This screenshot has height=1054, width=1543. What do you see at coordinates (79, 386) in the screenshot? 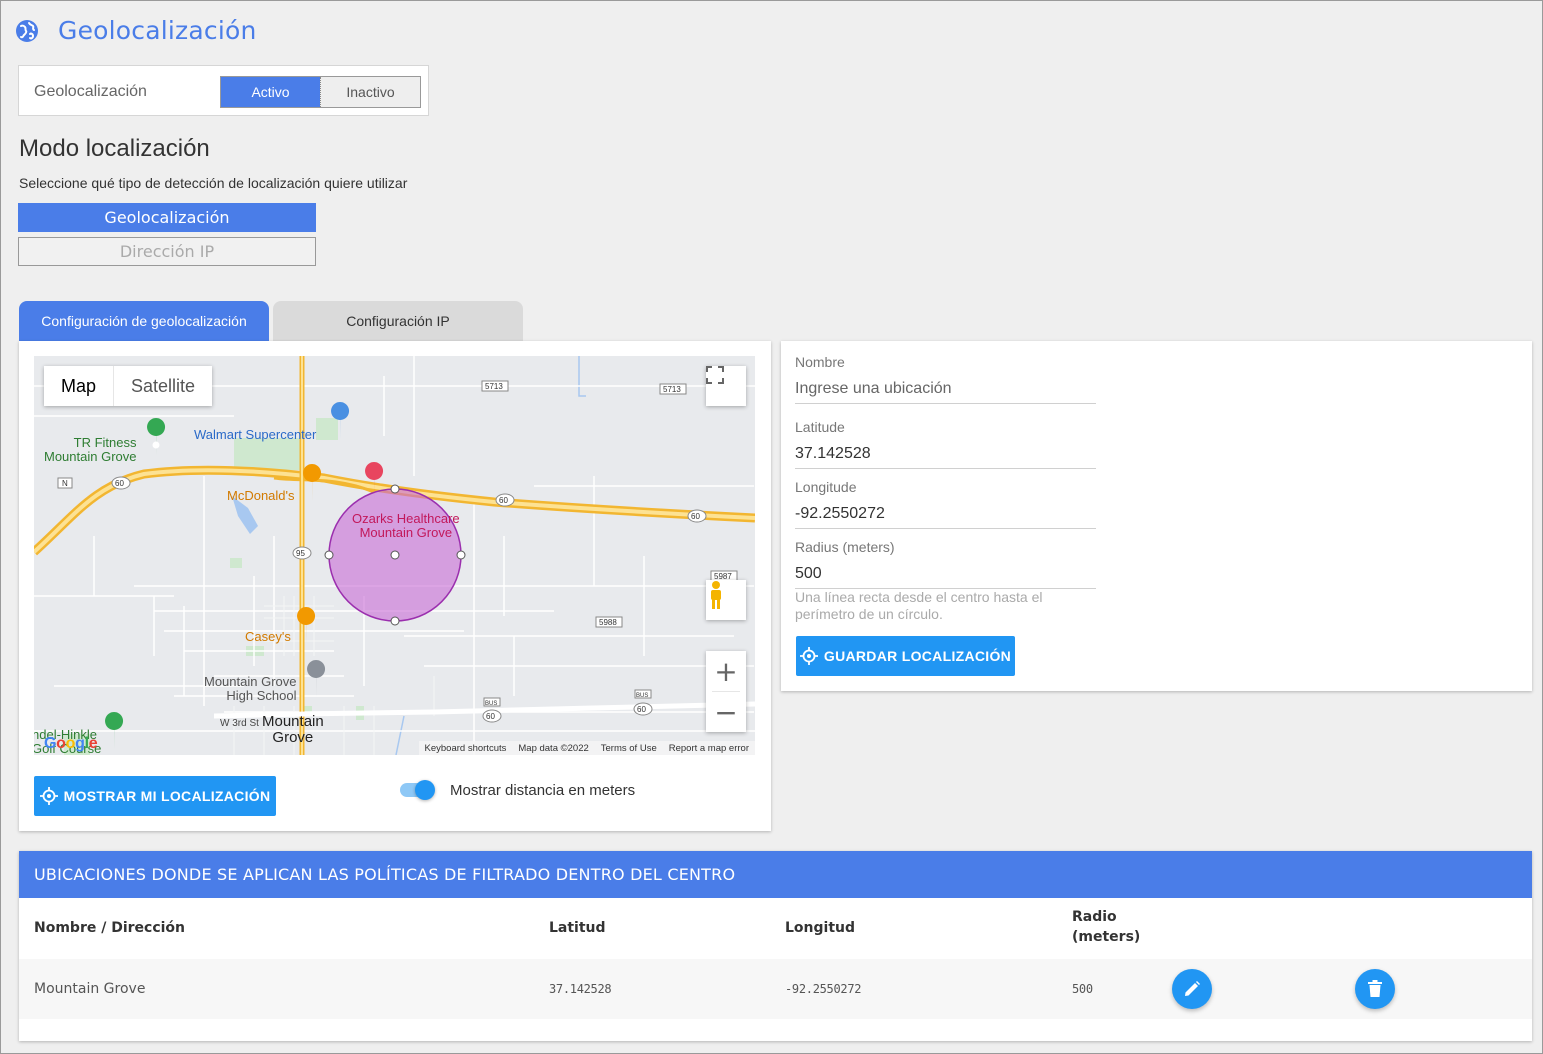
I see `map-type-map-button: Map` at bounding box center [79, 386].